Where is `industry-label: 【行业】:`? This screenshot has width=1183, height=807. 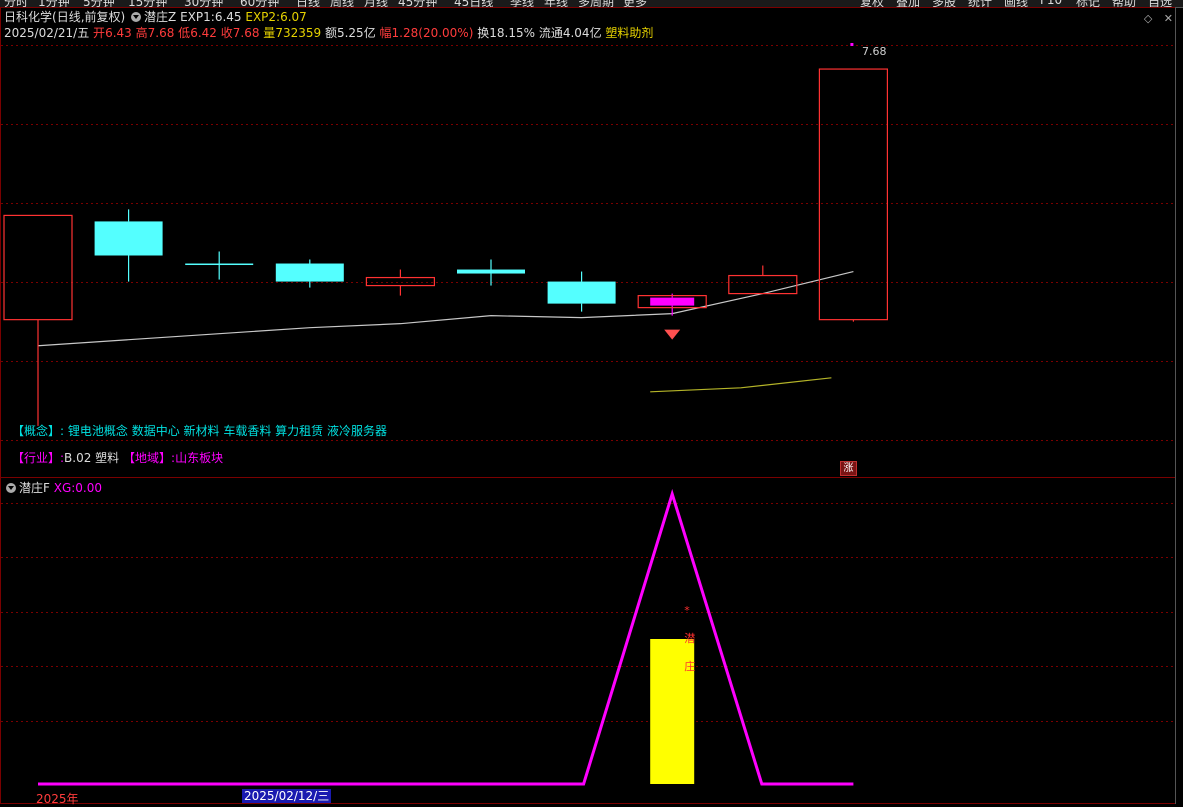 industry-label: 【行业】: is located at coordinates (38, 458).